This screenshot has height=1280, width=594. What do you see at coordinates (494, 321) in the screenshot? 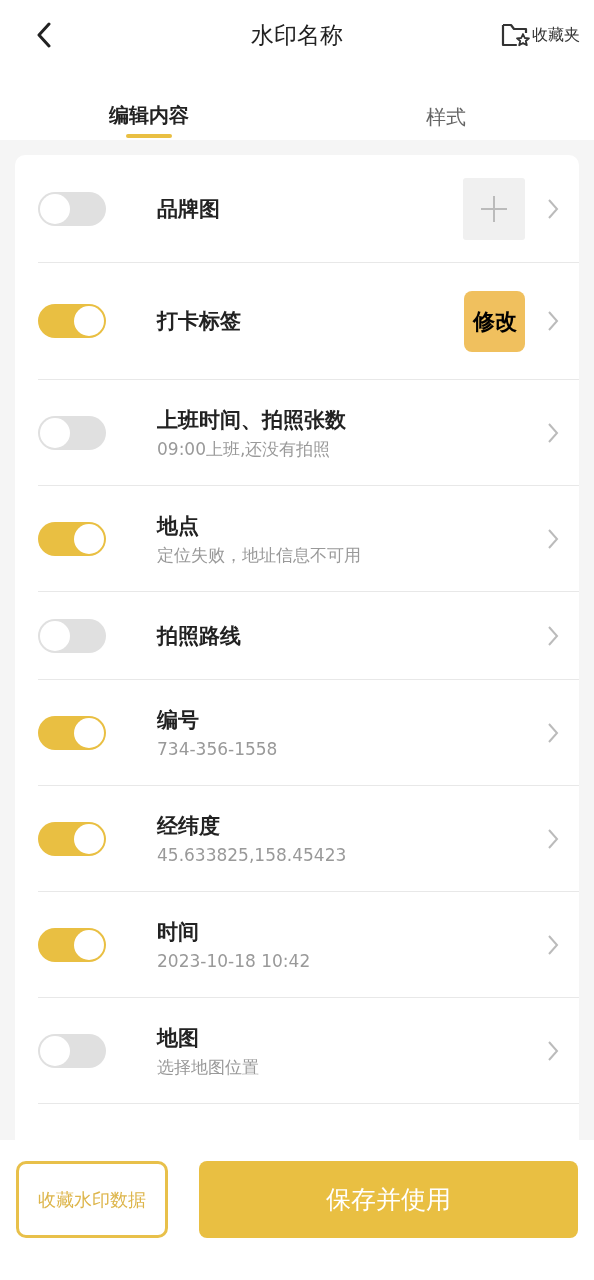
I see `edit-tag-button: 修改` at bounding box center [494, 321].